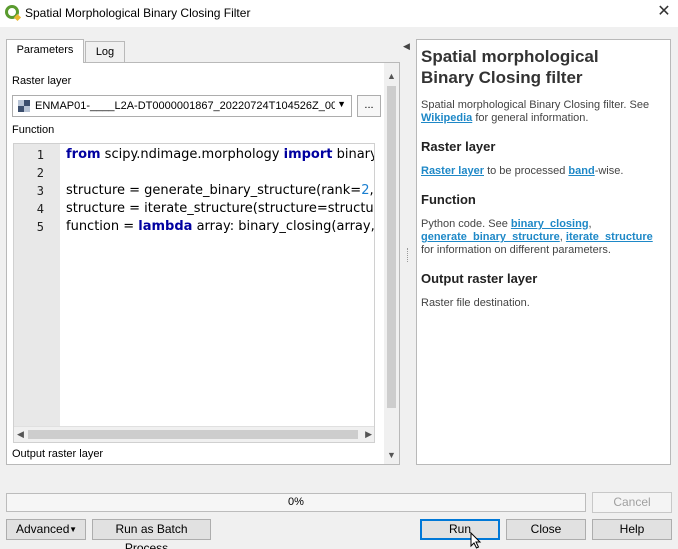  I want to click on close-button: Close, so click(546, 529).